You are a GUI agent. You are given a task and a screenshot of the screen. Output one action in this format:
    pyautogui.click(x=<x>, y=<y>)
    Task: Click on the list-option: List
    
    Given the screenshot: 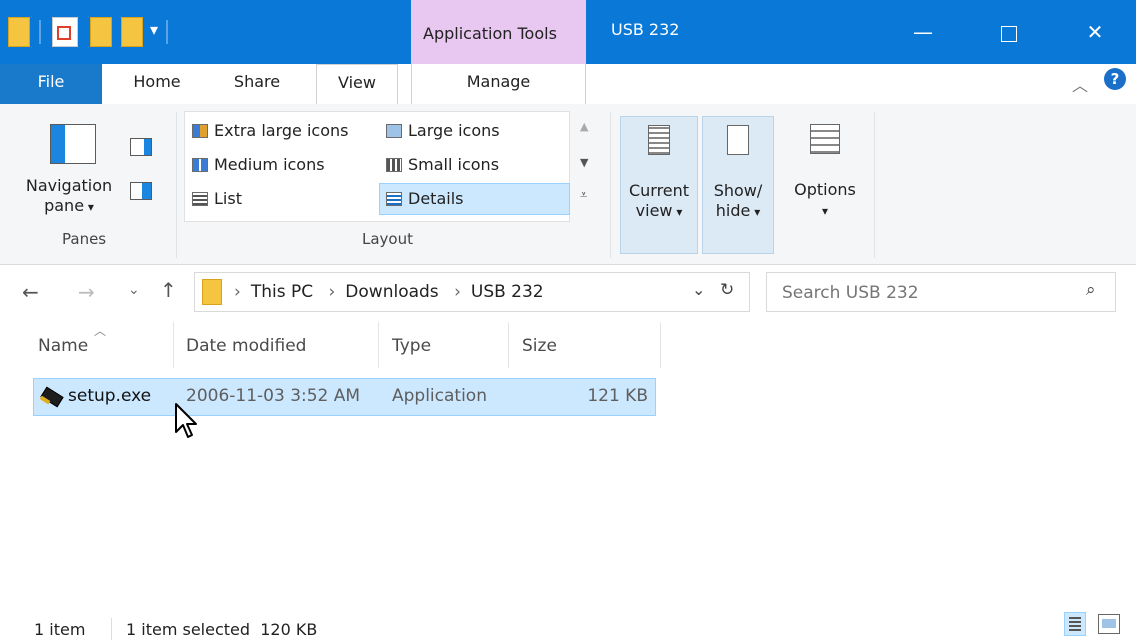 What is the action you would take?
    pyautogui.click(x=217, y=199)
    